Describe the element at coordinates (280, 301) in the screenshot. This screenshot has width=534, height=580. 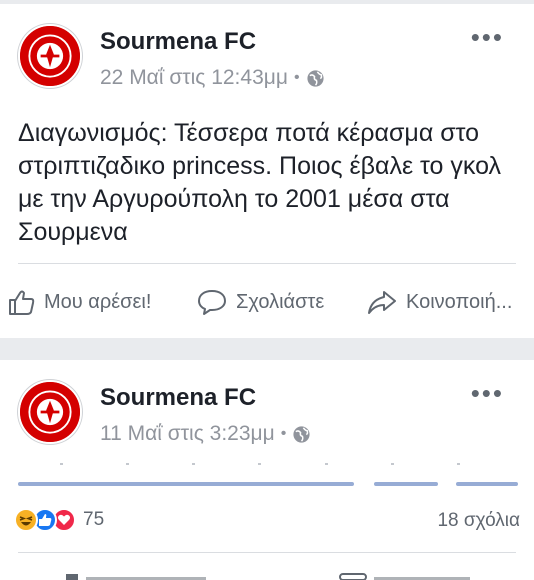
I see `comment-label: Σχολιάστε` at that location.